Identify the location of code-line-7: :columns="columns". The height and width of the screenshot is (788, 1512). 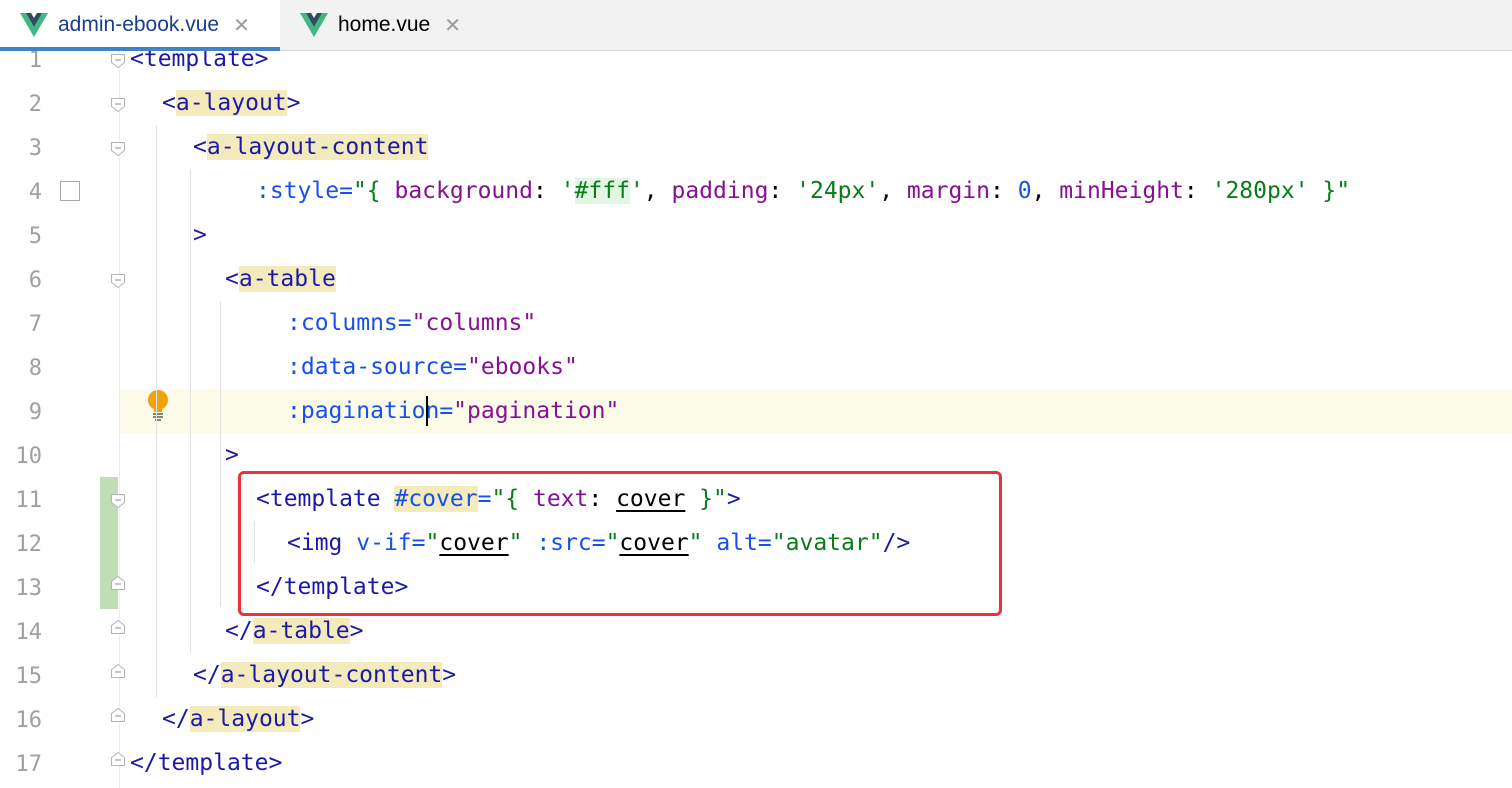
(412, 323).